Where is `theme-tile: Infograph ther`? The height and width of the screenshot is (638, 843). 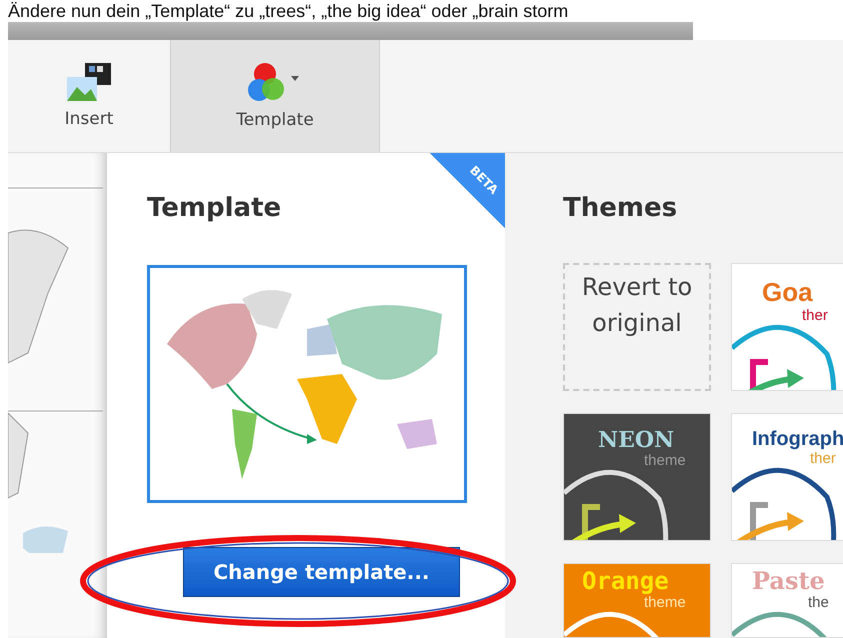
theme-tile: Infograph ther is located at coordinates (787, 477).